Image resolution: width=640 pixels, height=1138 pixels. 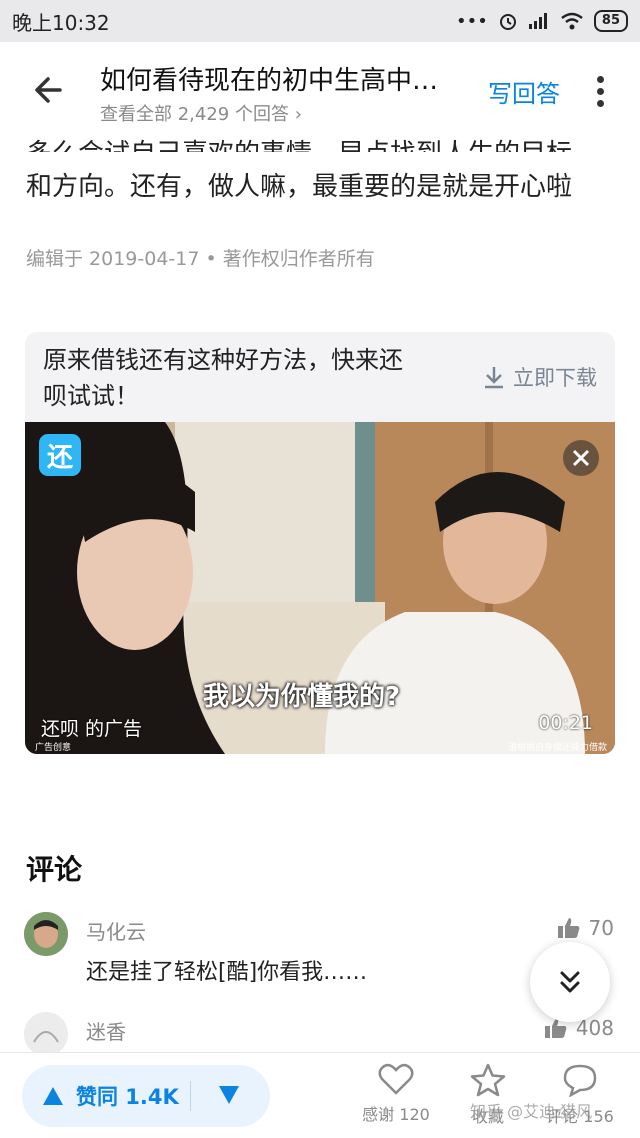 I want to click on vote-pill: 赞同 1.4K, so click(x=146, y=1096).